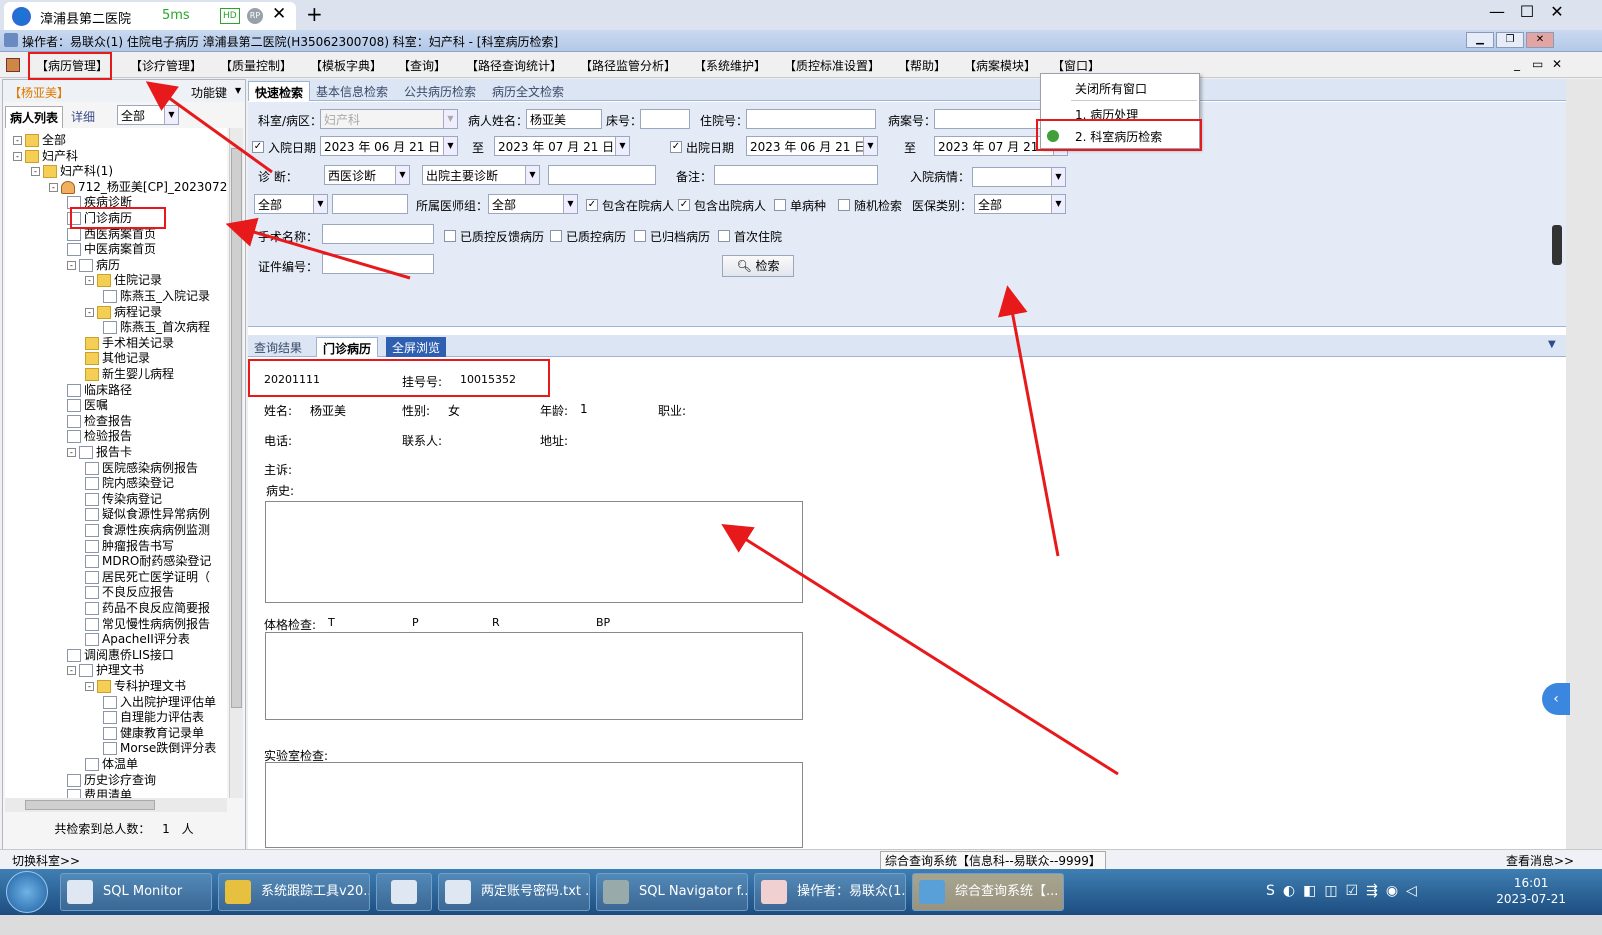  What do you see at coordinates (676, 147) in the screenshot?
I see `discharge-date-checkbox: ✓` at bounding box center [676, 147].